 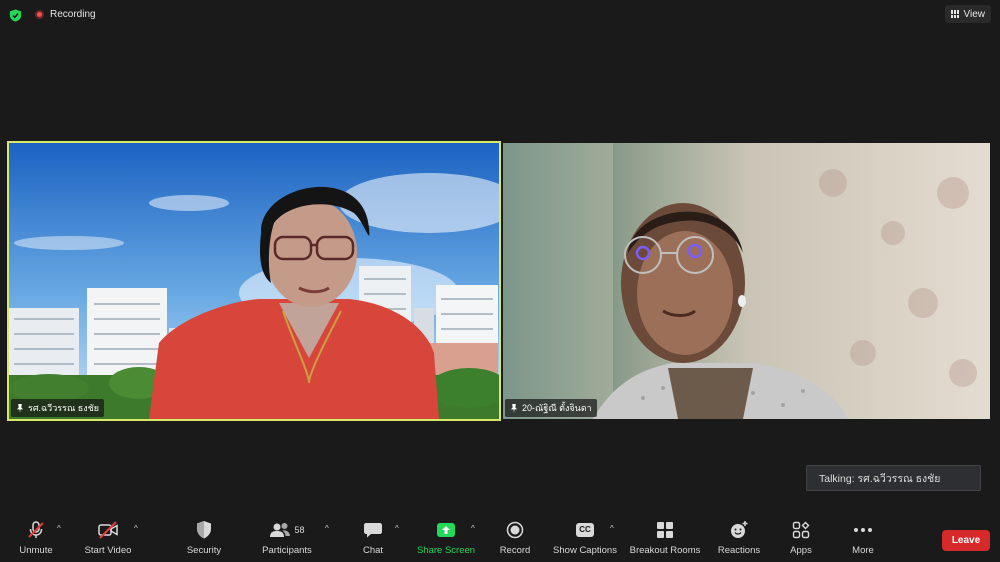 What do you see at coordinates (36, 529) in the screenshot?
I see `microphone-muted-icon` at bounding box center [36, 529].